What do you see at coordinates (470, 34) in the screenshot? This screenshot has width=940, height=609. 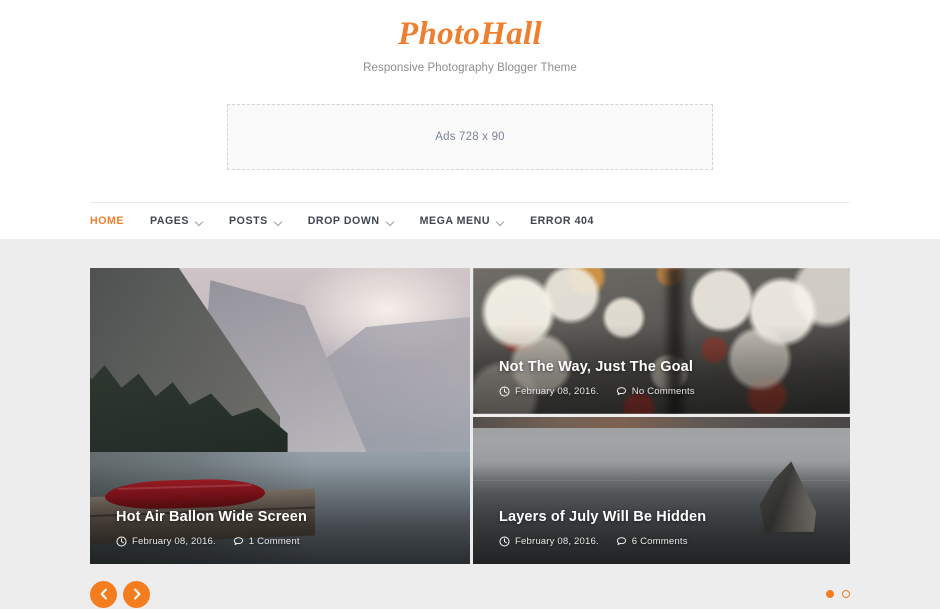 I see `site-logo: PhotoHall` at bounding box center [470, 34].